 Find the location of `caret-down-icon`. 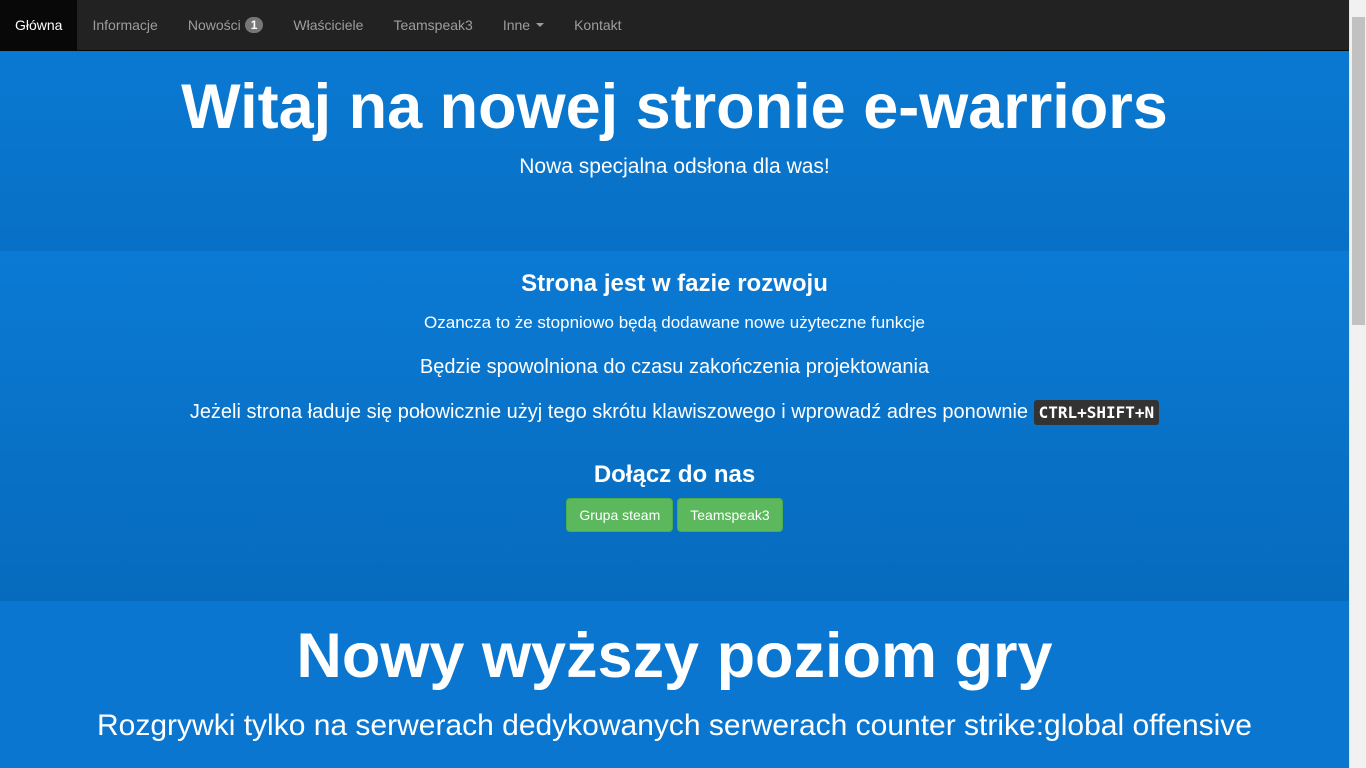

caret-down-icon is located at coordinates (540, 25).